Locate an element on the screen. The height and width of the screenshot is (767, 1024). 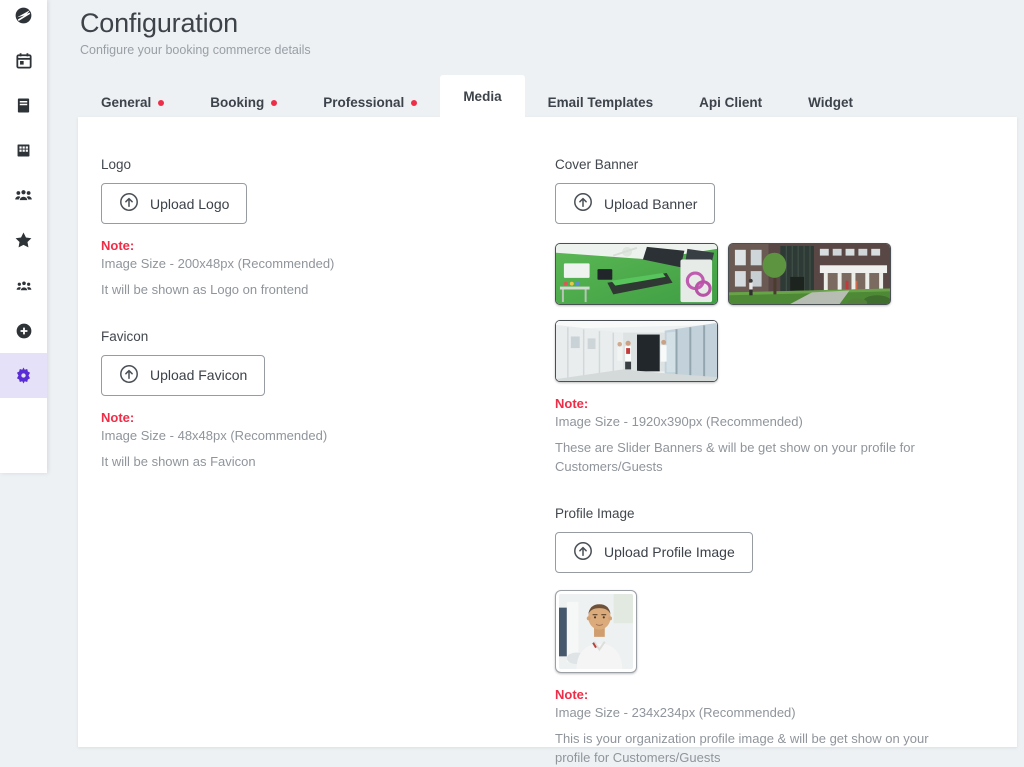
sidebar-item-reviews is located at coordinates (23, 240).